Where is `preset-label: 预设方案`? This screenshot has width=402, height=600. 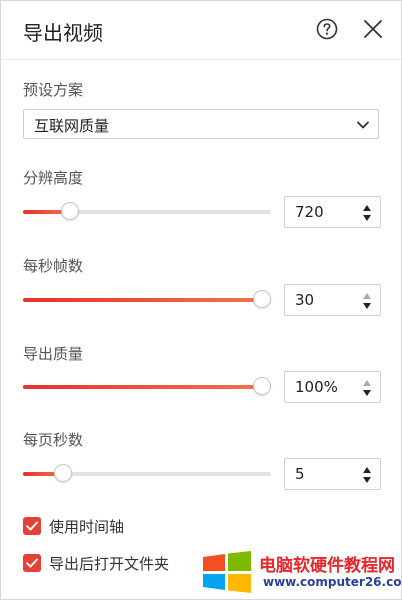 preset-label: 预设方案 is located at coordinates (53, 90).